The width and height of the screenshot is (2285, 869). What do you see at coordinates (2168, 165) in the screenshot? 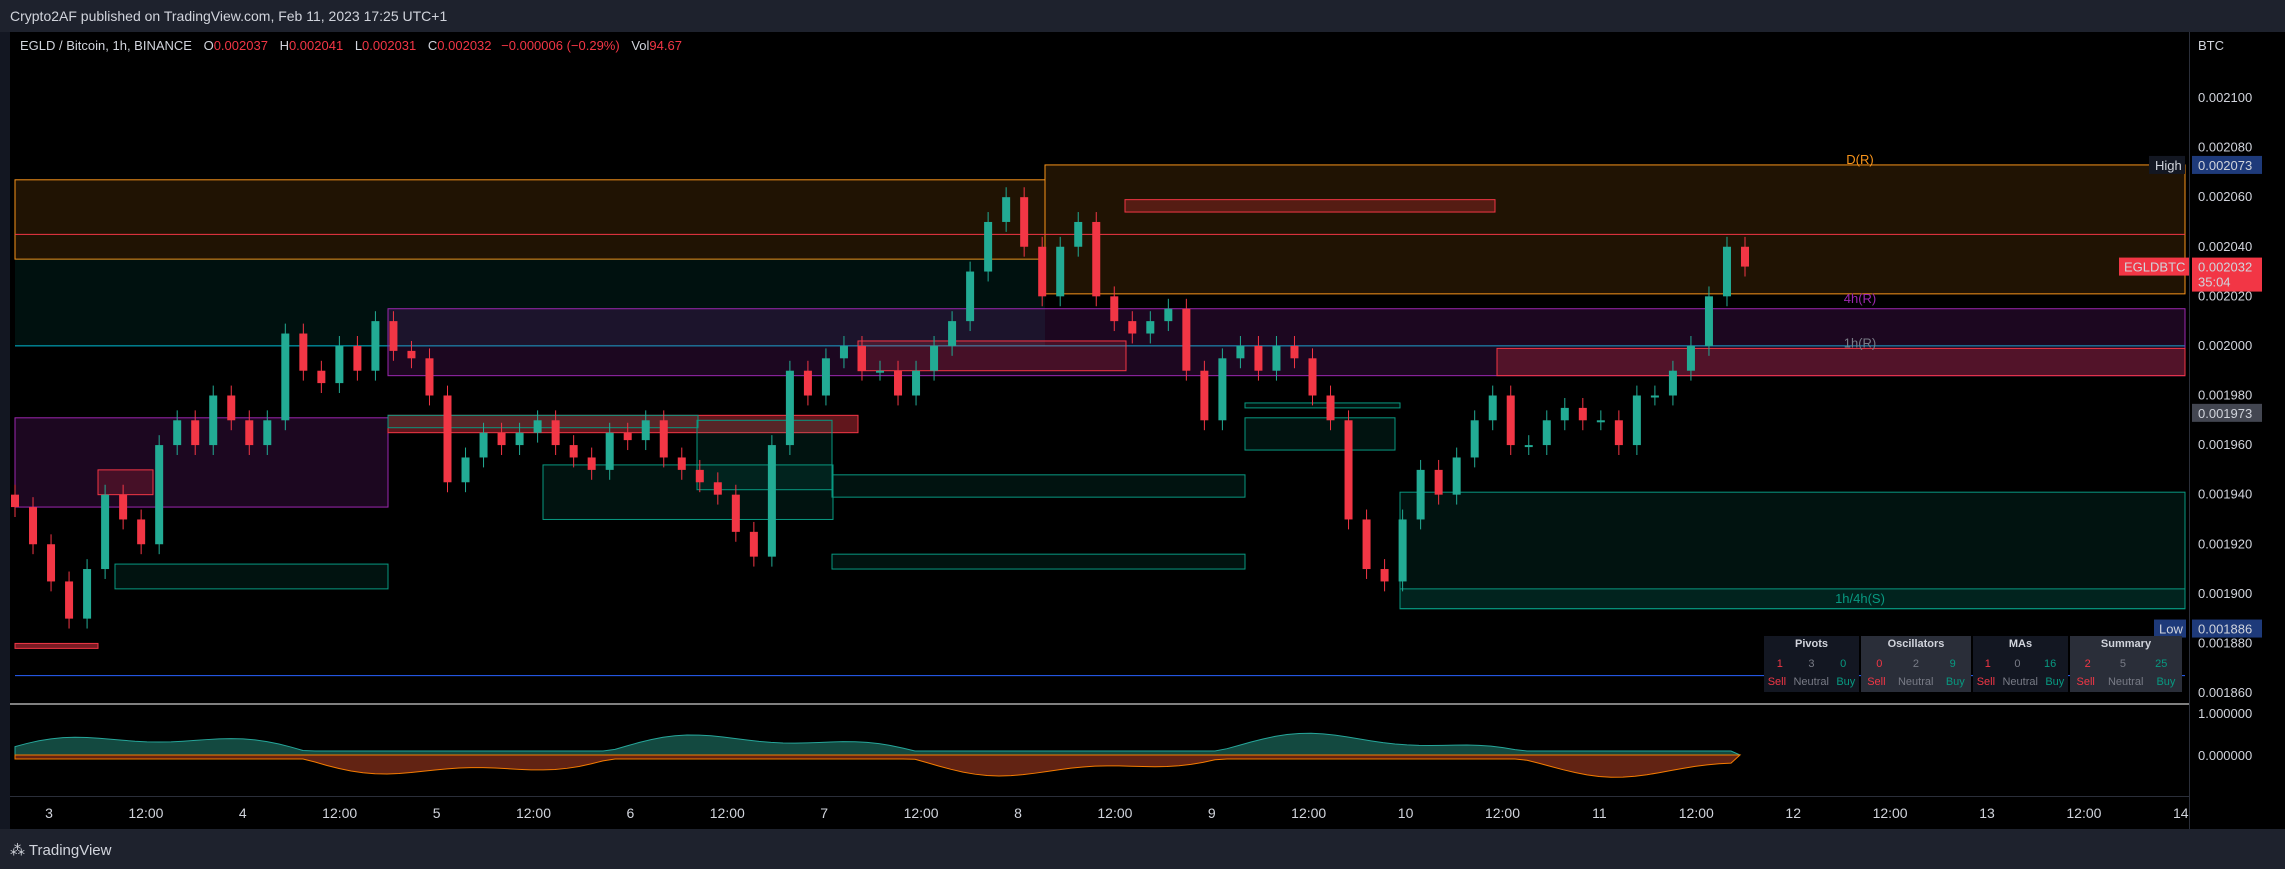
I see `high-marker-label: High` at bounding box center [2168, 165].